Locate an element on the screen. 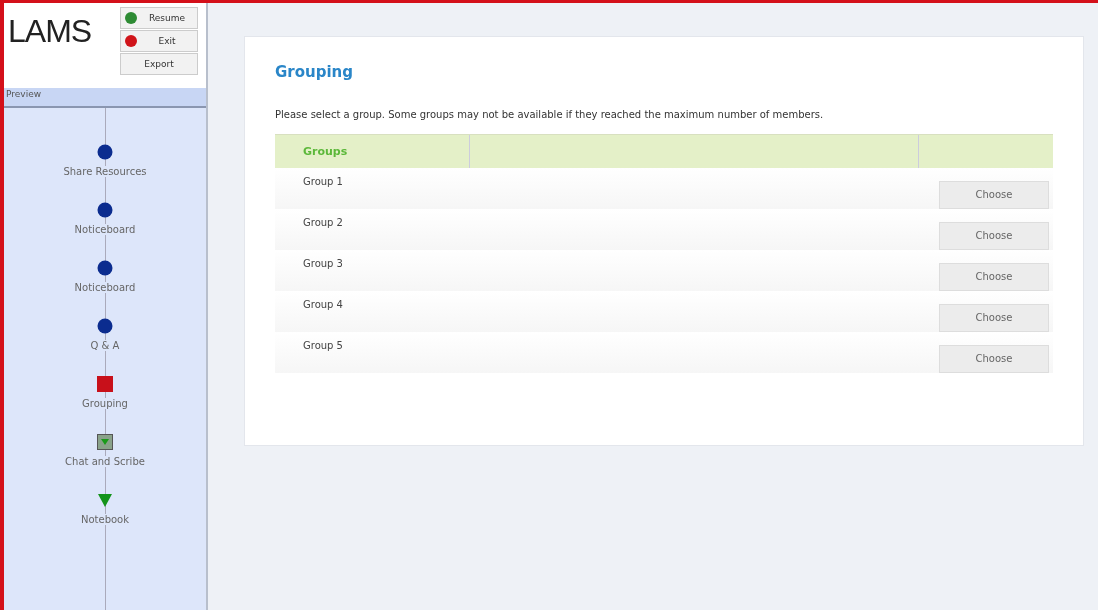 This screenshot has height=610, width=1098. exit-icon is located at coordinates (131, 41).